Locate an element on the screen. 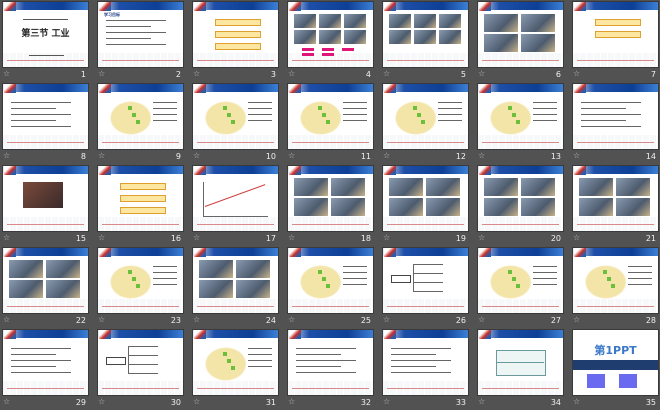 Image resolution: width=660 pixels, height=410 pixels. slide-number: 10 is located at coordinates (270, 156).